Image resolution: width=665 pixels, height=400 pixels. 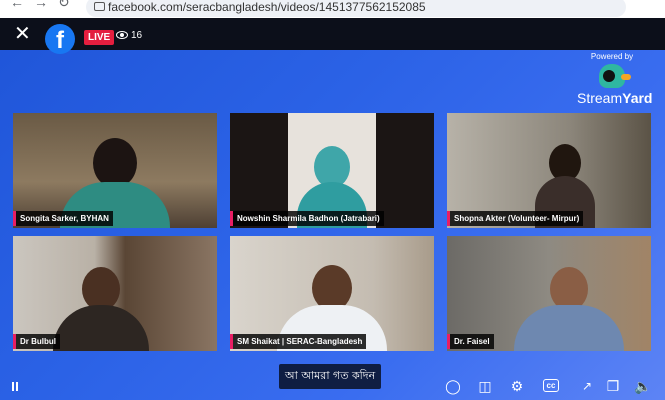 What do you see at coordinates (64, 5) in the screenshot?
I see `reload-icon: ↻` at bounding box center [64, 5].